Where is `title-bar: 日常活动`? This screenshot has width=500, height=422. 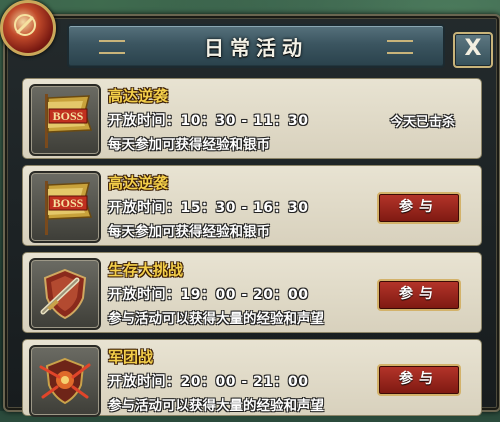 title-bar: 日常活动 is located at coordinates (256, 46).